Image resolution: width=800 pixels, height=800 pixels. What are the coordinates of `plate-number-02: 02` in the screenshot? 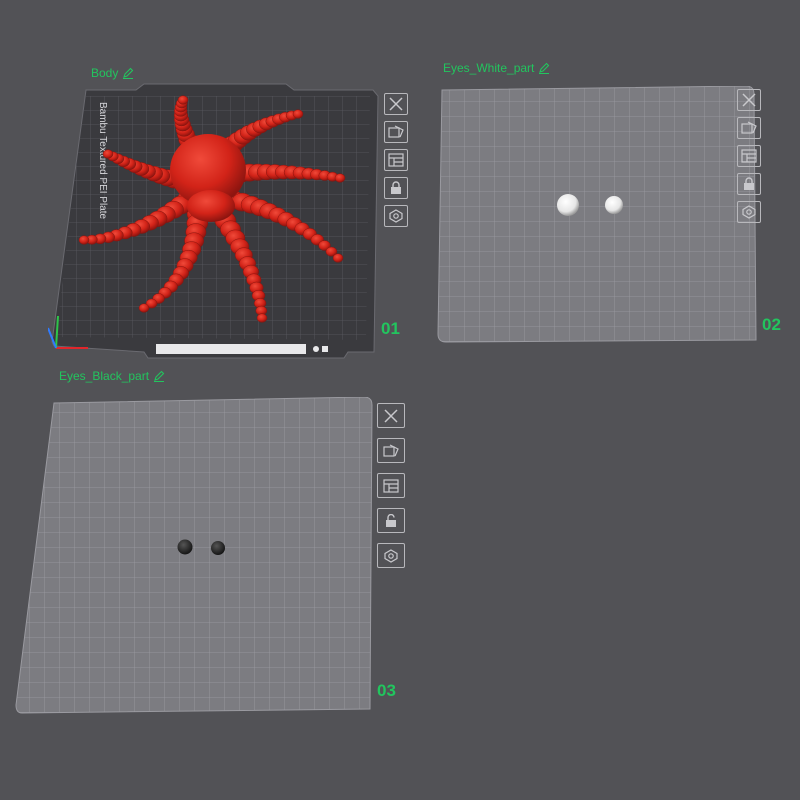 It's located at (771, 324).